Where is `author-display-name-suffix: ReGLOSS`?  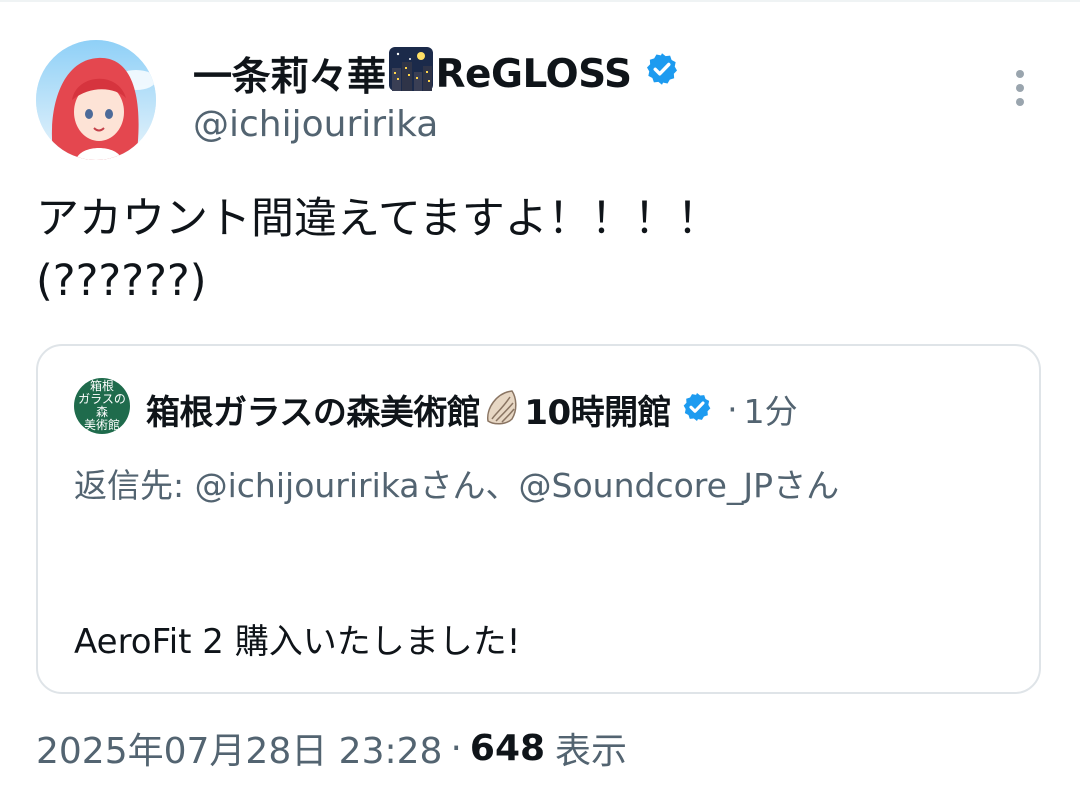
author-display-name-suffix: ReGLOSS is located at coordinates (534, 74).